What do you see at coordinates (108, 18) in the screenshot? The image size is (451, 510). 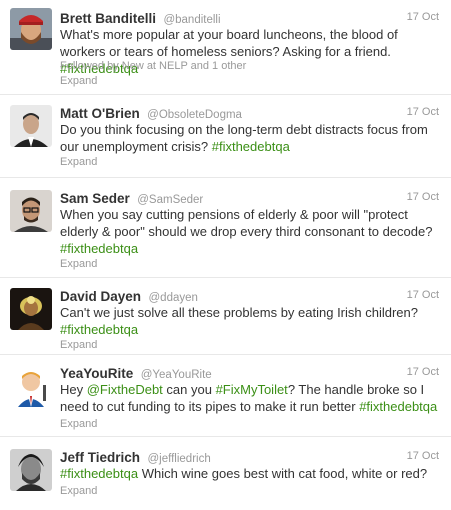 I see `author-name: Brett Banditelli` at bounding box center [108, 18].